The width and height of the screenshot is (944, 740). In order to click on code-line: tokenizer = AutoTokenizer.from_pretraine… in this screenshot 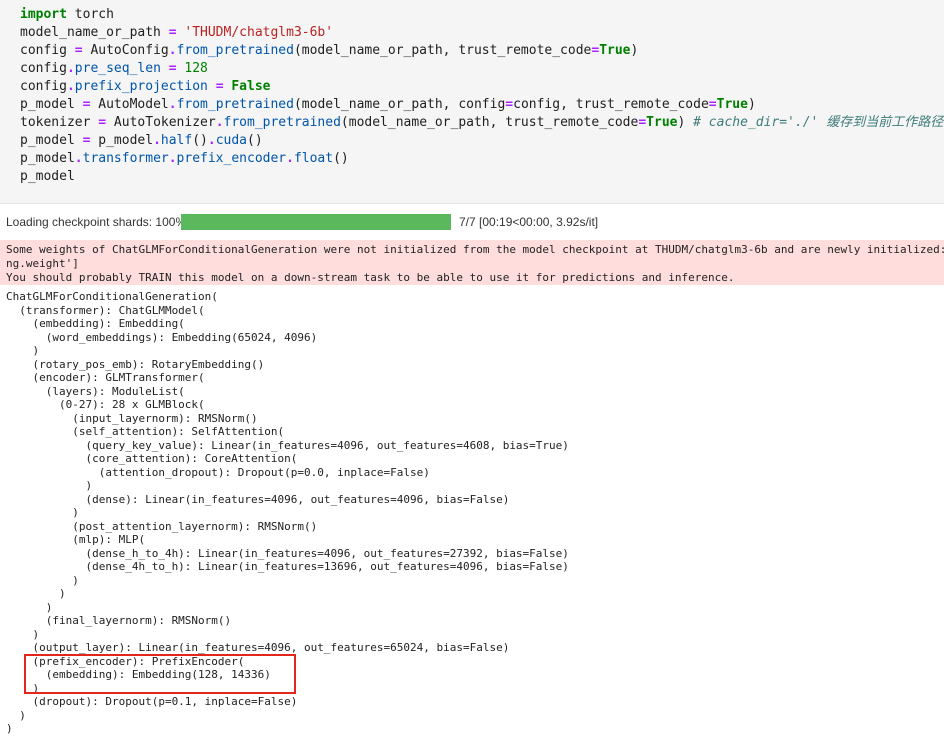, I will do `click(481, 123)`.